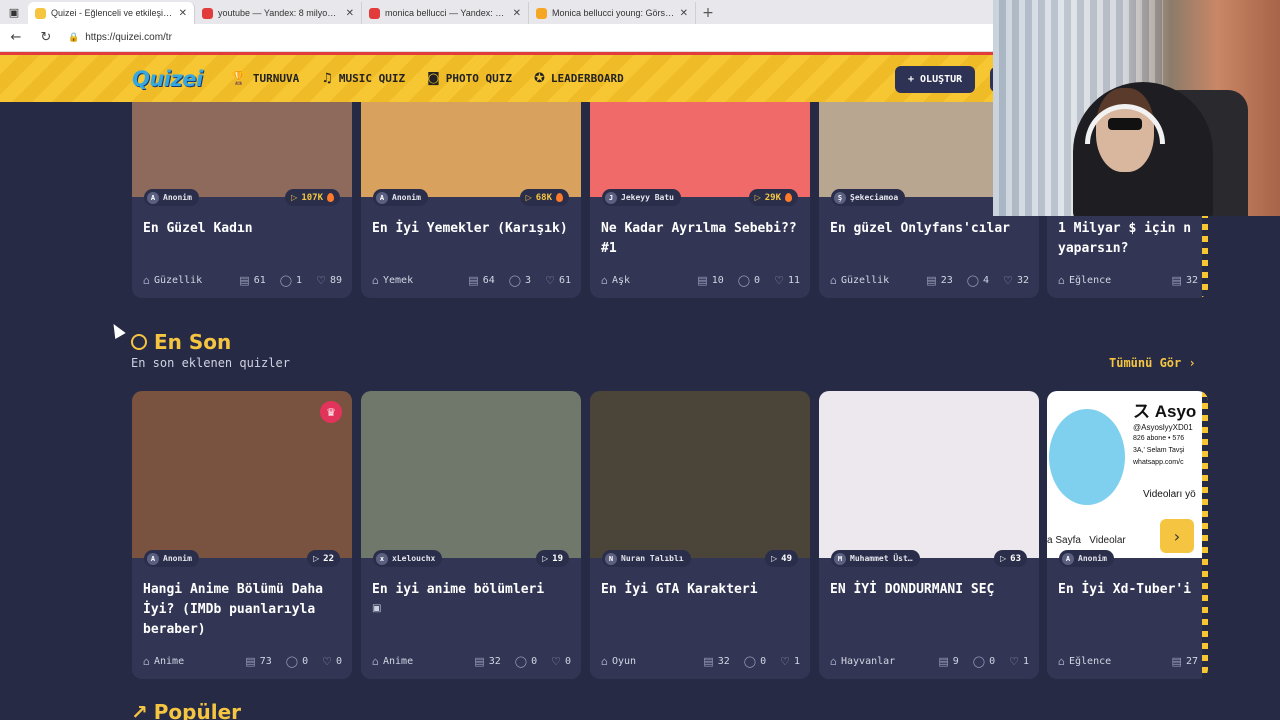 The width and height of the screenshot is (1280, 720). I want to click on category-tag: ⌂ Hayvanlar, so click(862, 661).